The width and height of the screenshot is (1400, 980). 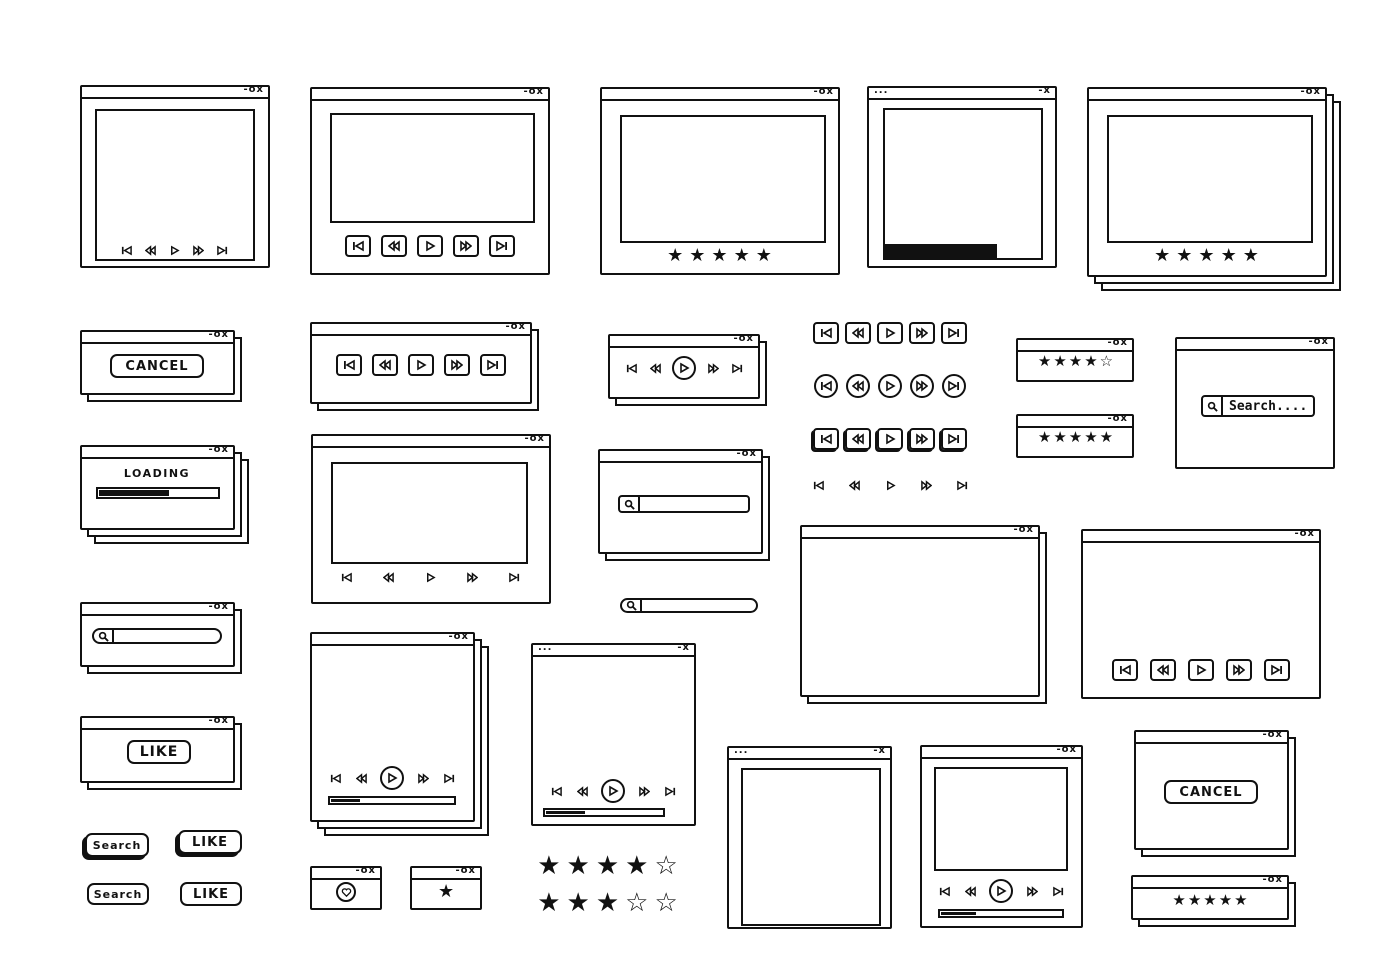 I want to click on search-button: Search, so click(x=117, y=845).